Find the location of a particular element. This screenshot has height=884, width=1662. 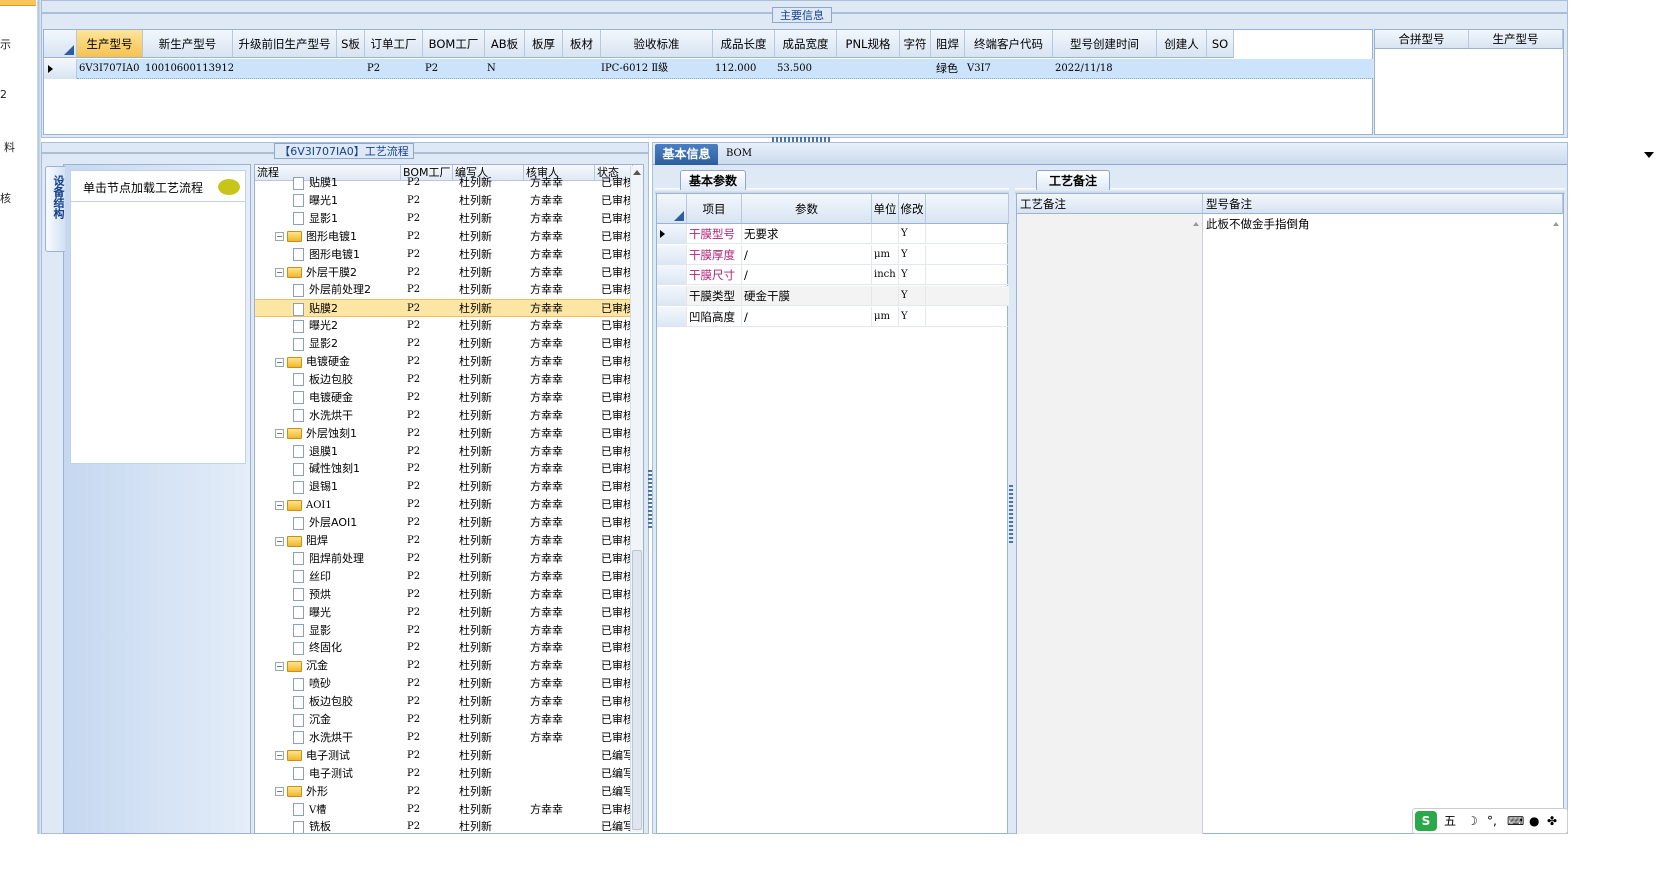

tree-node-cell: 碱性蚀刻1 is located at coordinates (346, 469).